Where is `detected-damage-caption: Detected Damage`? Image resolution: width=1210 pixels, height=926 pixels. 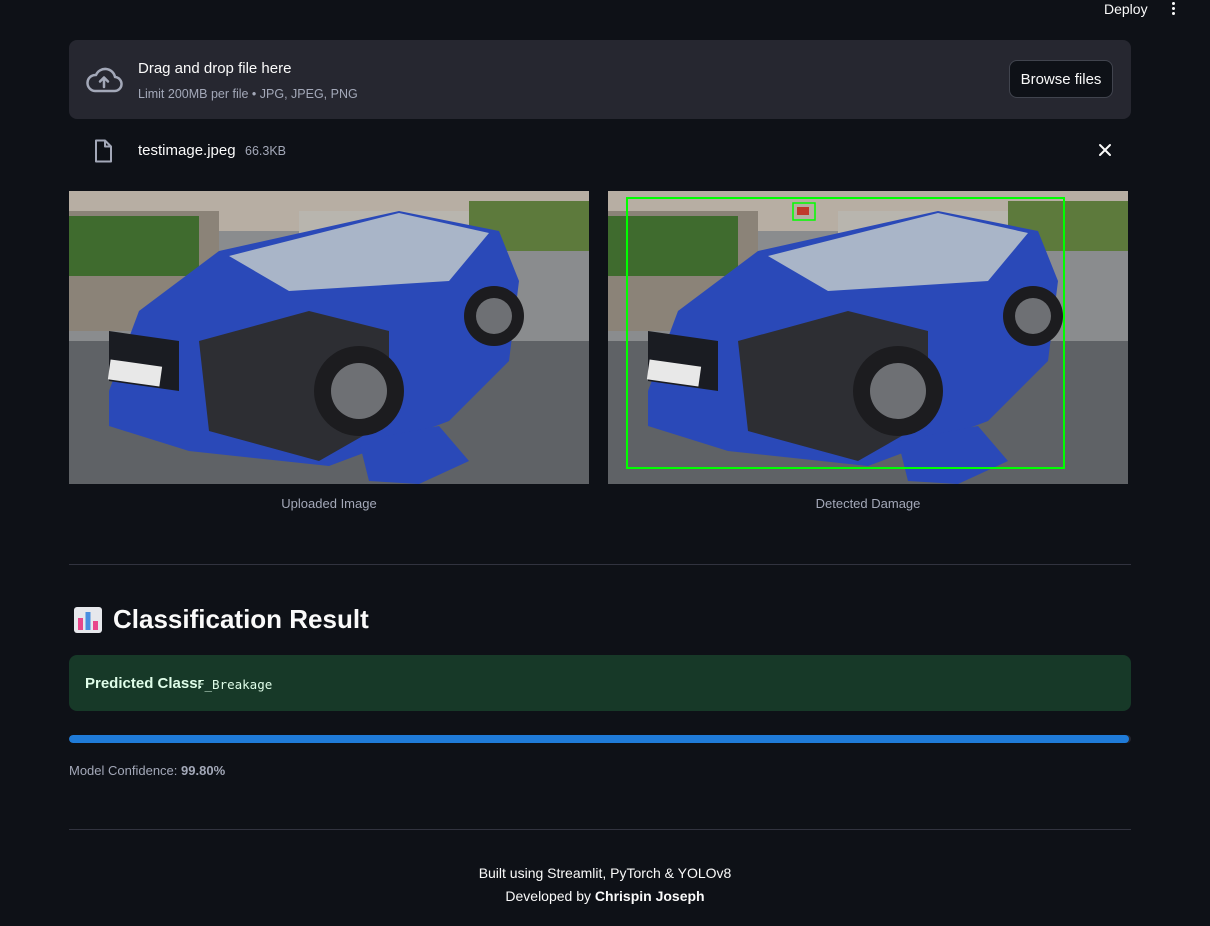
detected-damage-caption: Detected Damage is located at coordinates (868, 503).